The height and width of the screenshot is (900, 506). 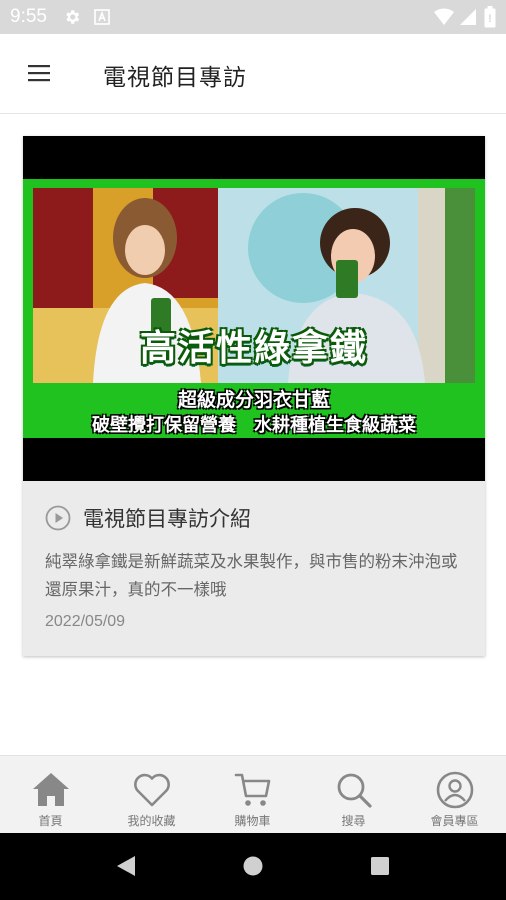 I want to click on gear-icon, so click(x=73, y=17).